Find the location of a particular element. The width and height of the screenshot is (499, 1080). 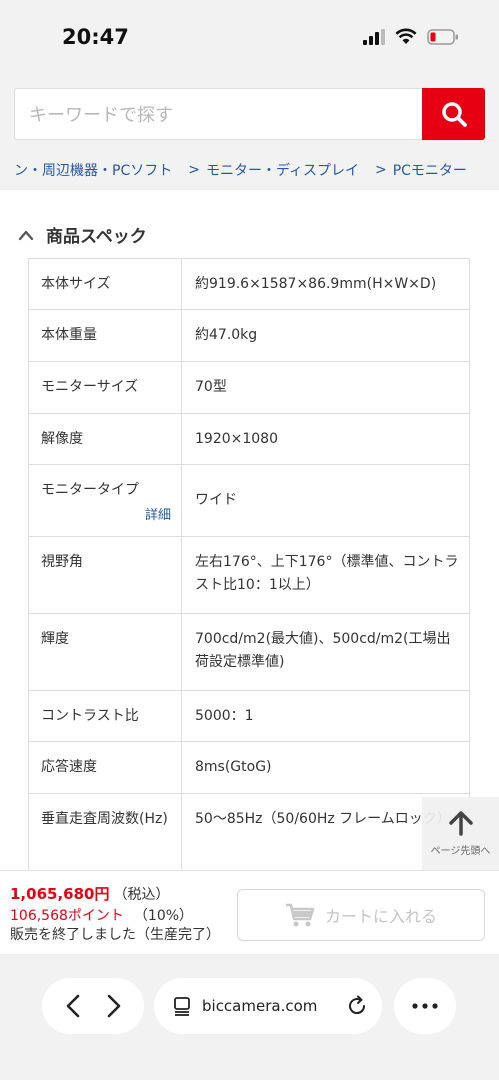

table-row: モニターサイズ 70型 is located at coordinates (249, 387).